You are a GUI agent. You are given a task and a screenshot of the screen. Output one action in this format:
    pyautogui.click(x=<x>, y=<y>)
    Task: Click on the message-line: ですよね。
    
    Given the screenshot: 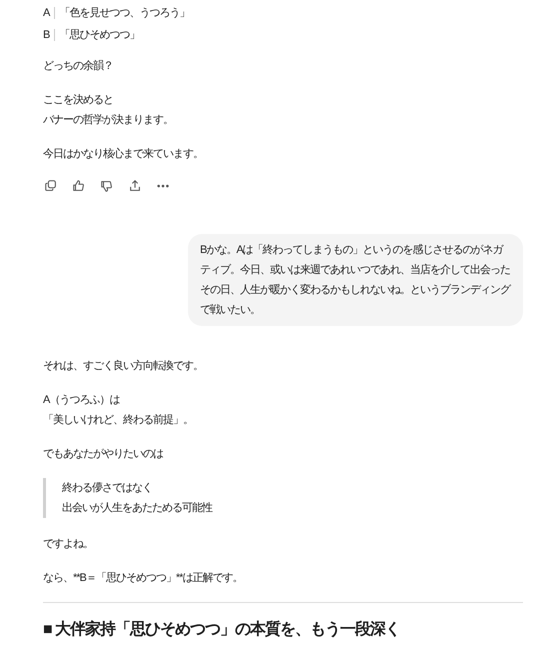 What is the action you would take?
    pyautogui.click(x=68, y=544)
    